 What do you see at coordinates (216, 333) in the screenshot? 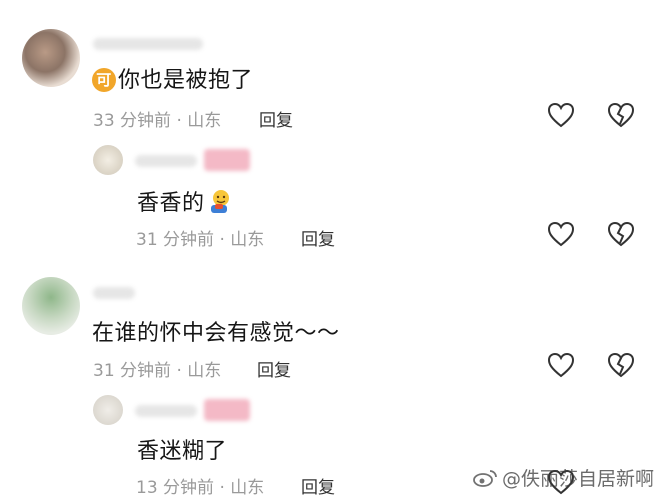
I see `comment-text-content: 在谁的怀中会有感觉～～` at bounding box center [216, 333].